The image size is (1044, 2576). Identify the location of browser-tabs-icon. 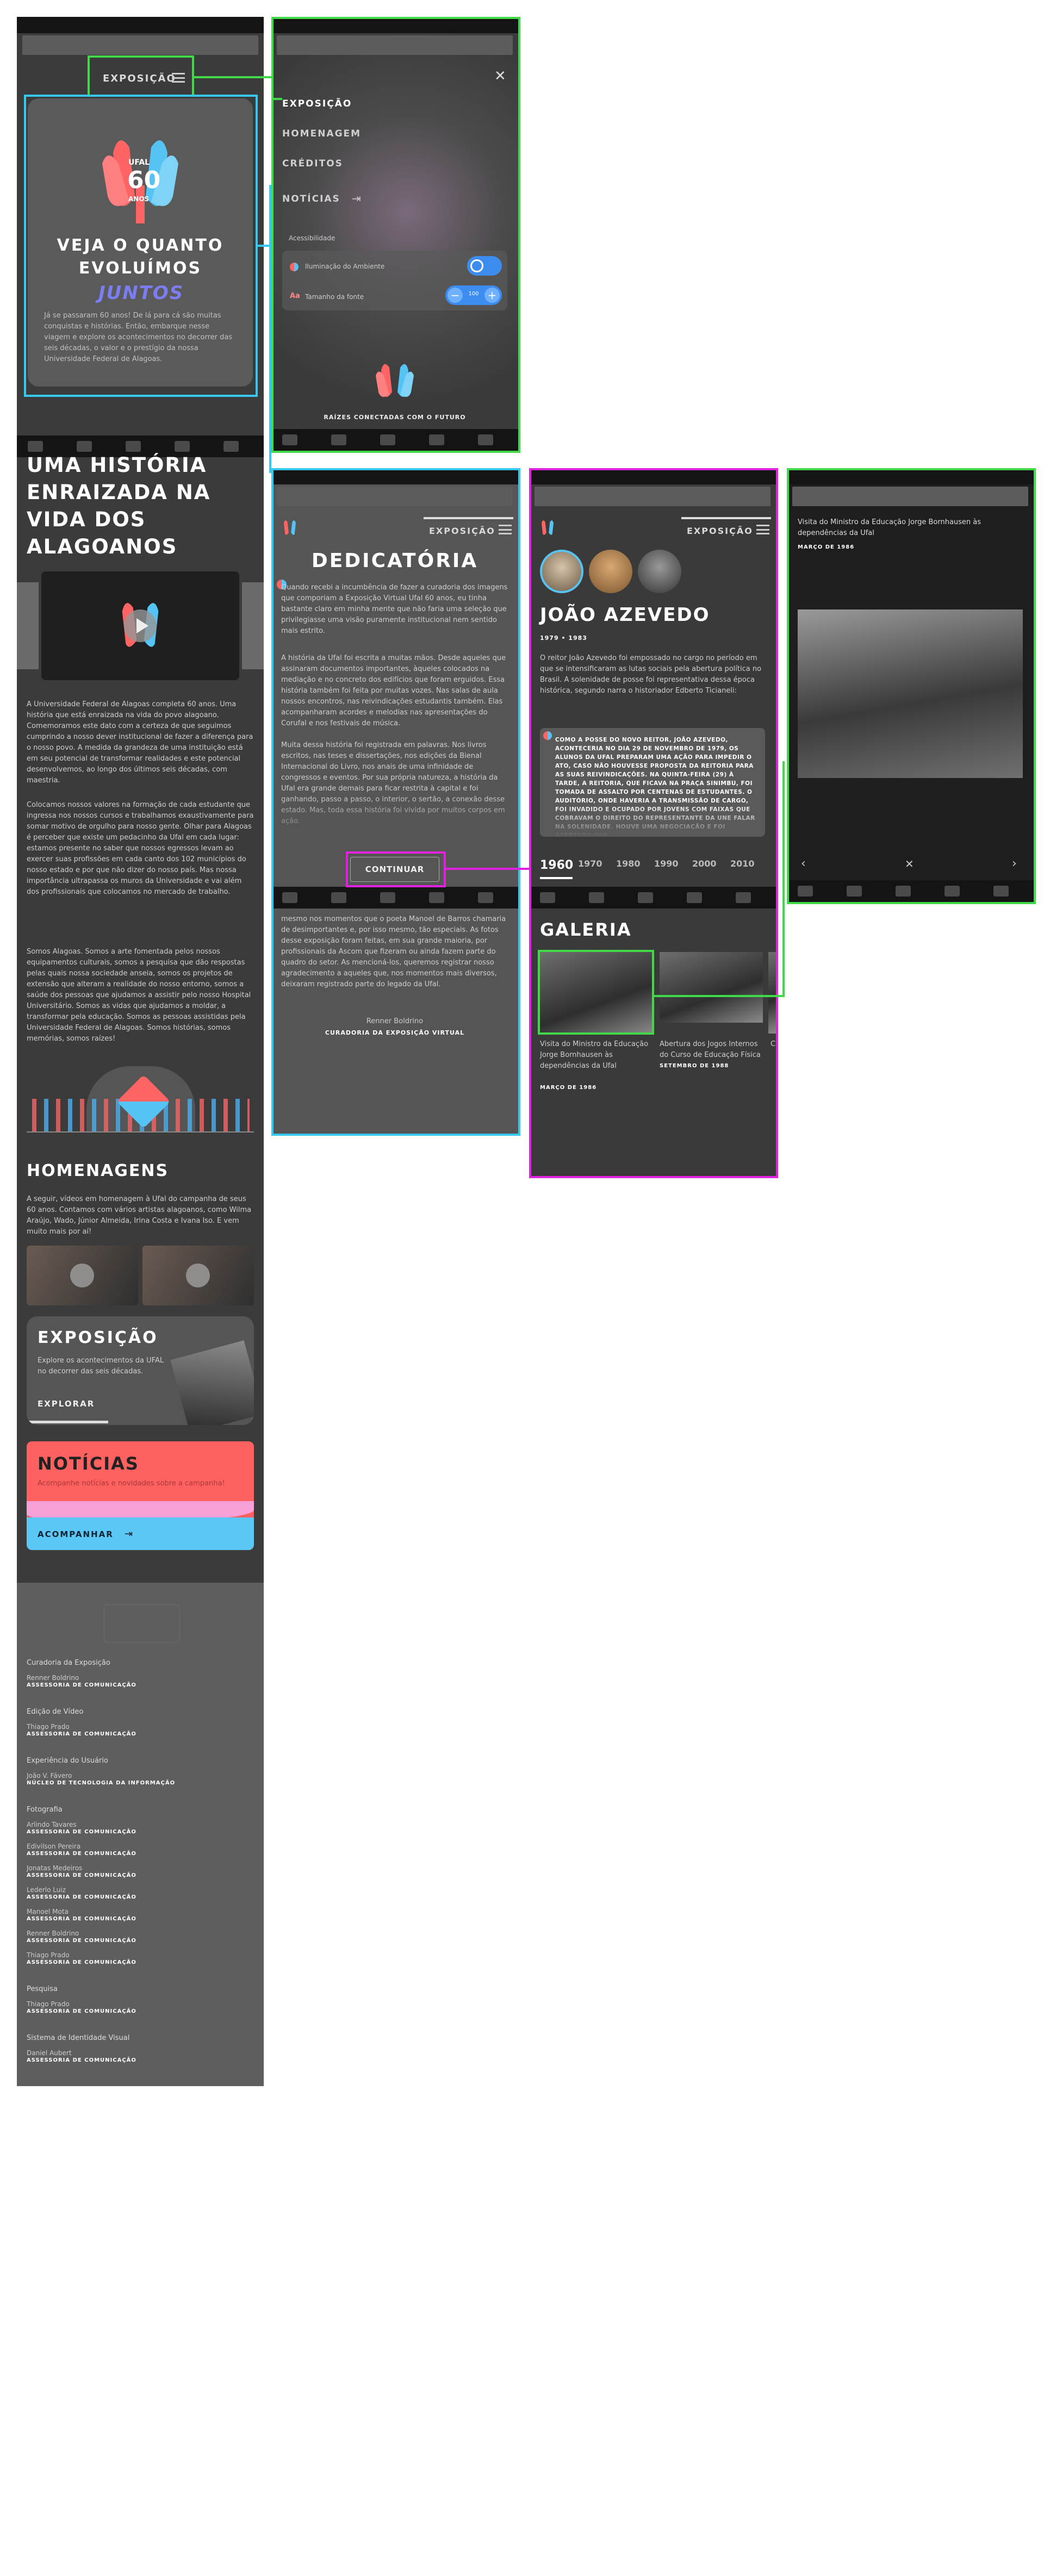
(231, 446).